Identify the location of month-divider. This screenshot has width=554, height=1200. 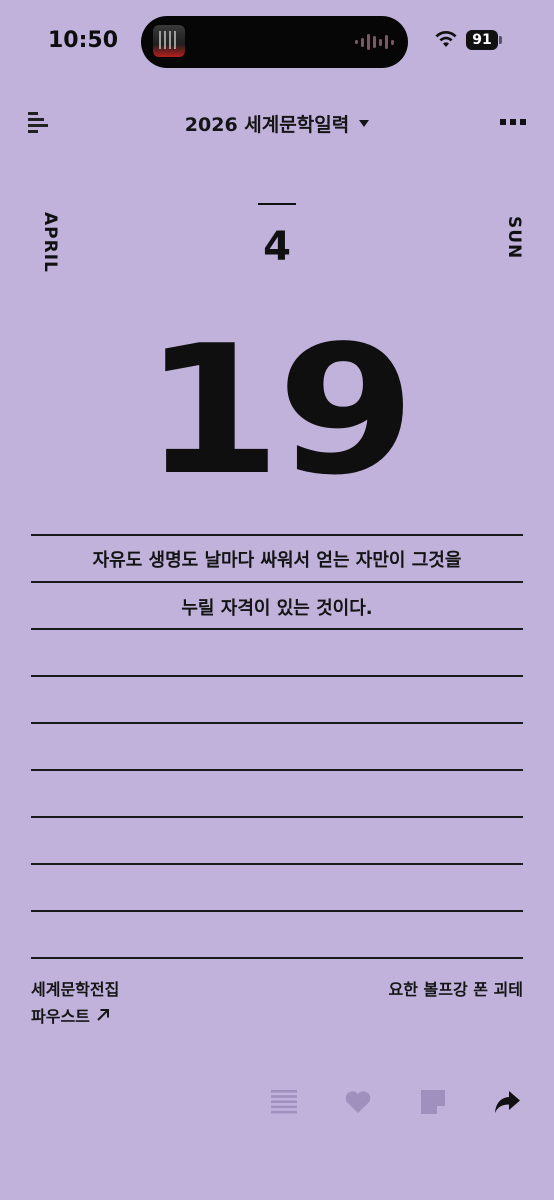
(277, 204).